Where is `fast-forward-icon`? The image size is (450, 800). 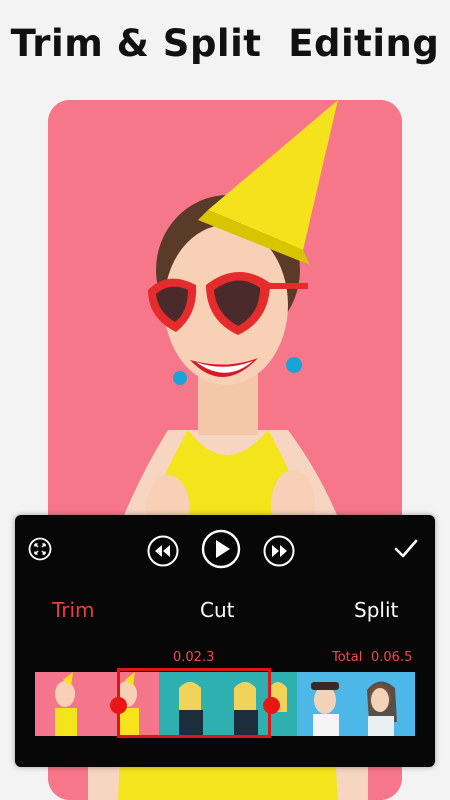
fast-forward-icon is located at coordinates (279, 551).